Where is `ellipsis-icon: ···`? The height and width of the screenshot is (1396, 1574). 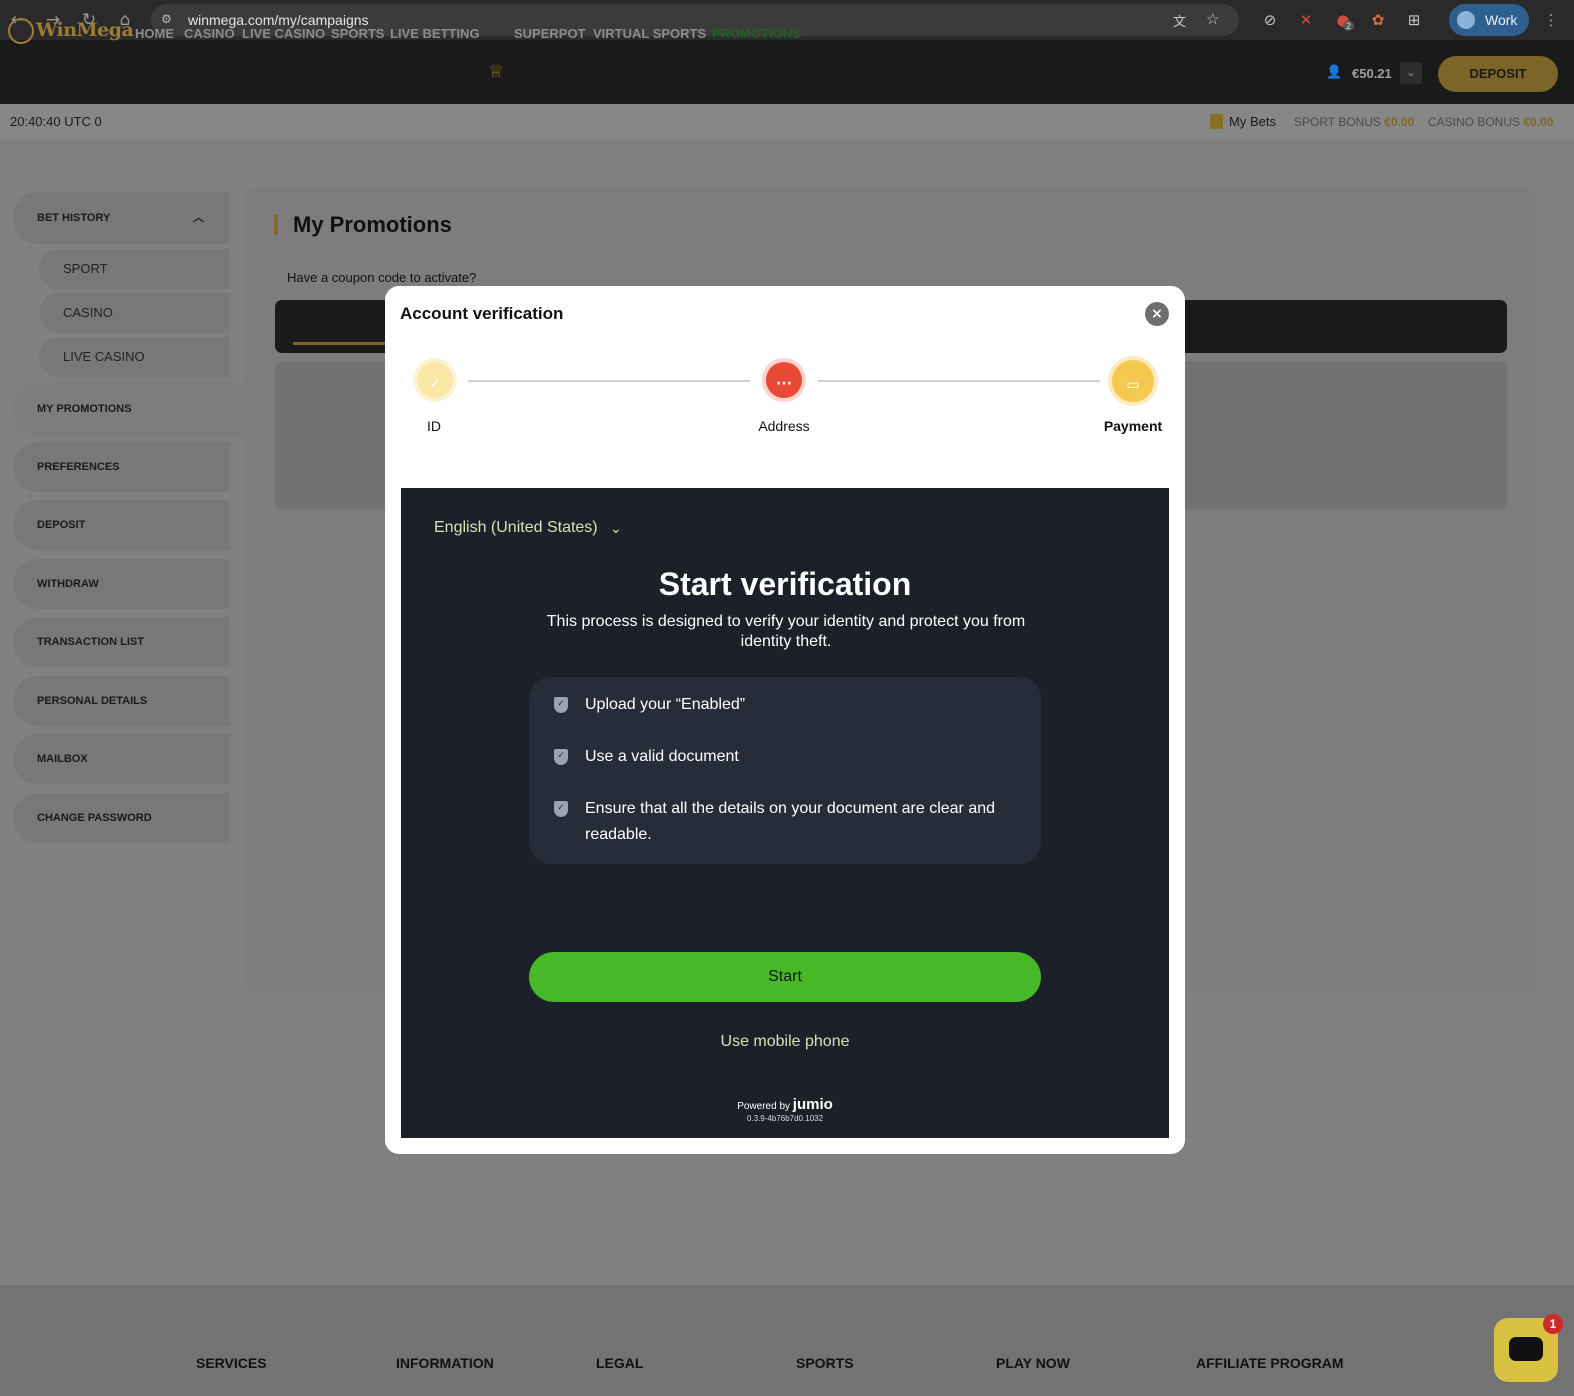 ellipsis-icon: ··· is located at coordinates (784, 380).